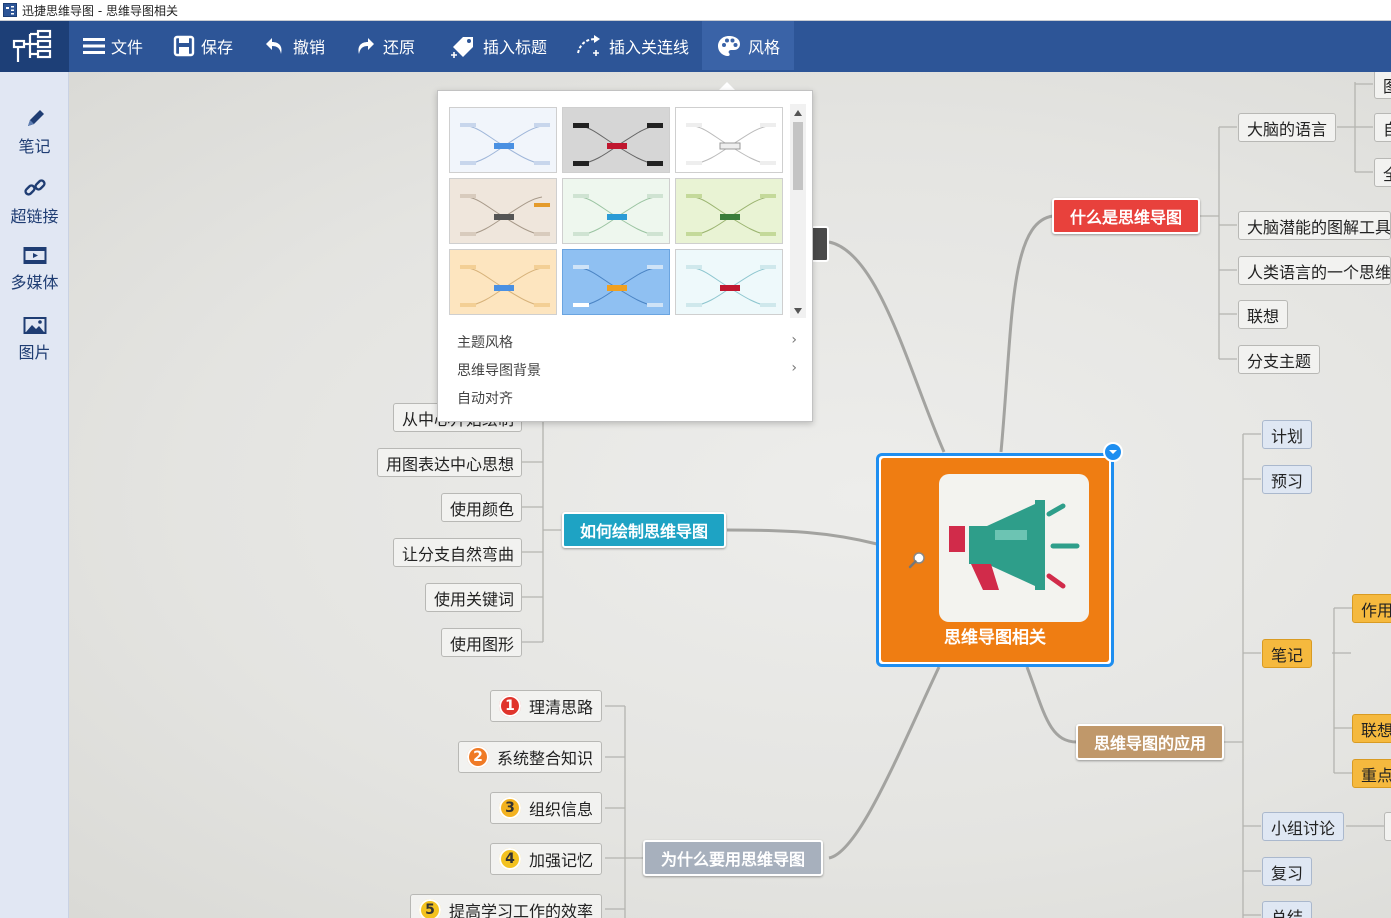 The width and height of the screenshot is (1391, 918). I want to click on number-1-icon: 1, so click(510, 706).